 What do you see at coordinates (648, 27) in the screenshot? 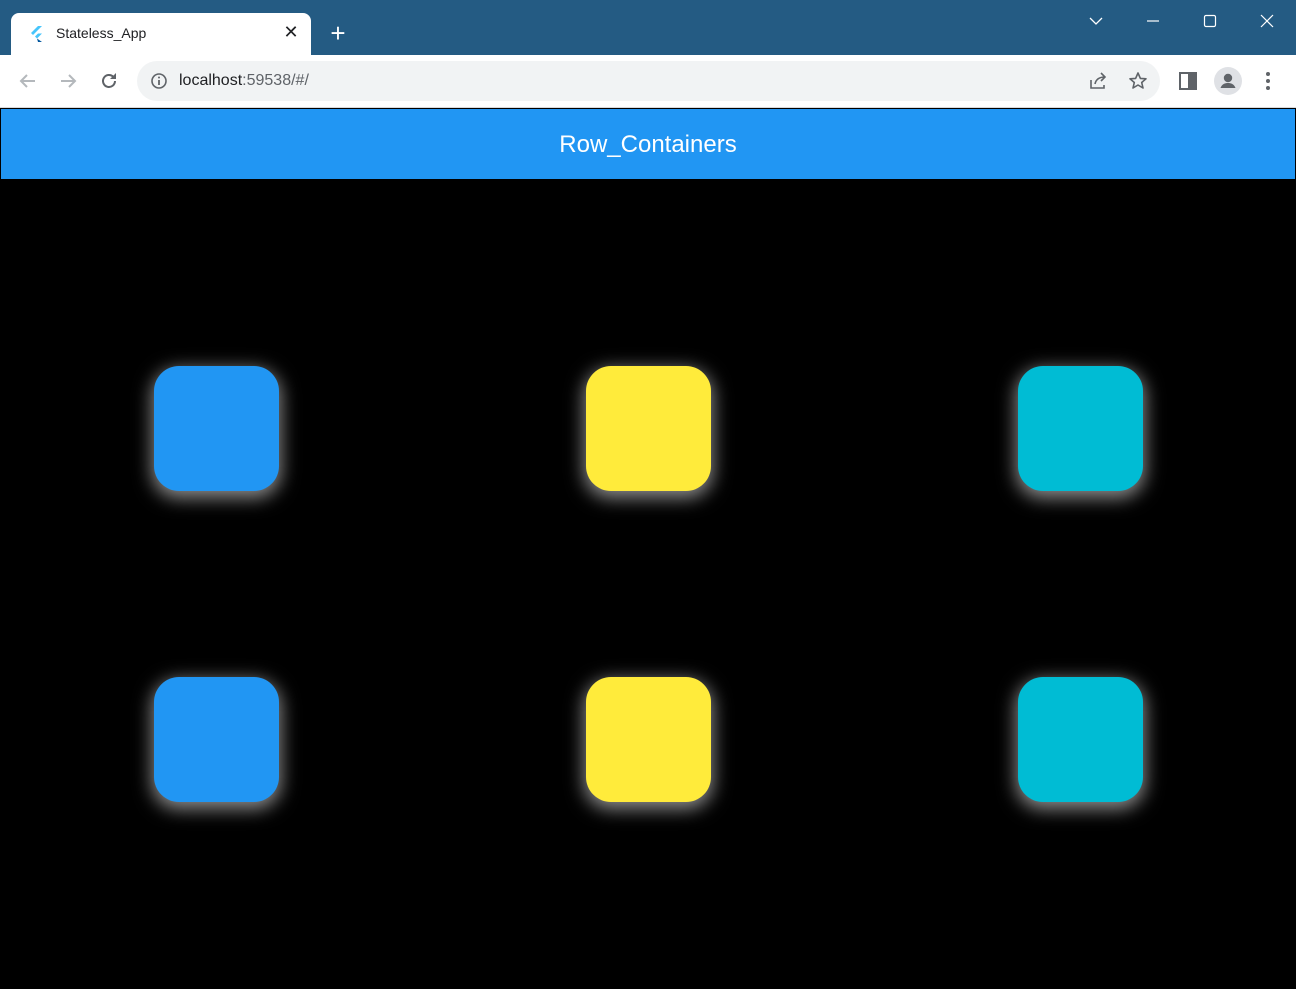
I see `browser-tab-strip: Stateless_App ✕ +` at bounding box center [648, 27].